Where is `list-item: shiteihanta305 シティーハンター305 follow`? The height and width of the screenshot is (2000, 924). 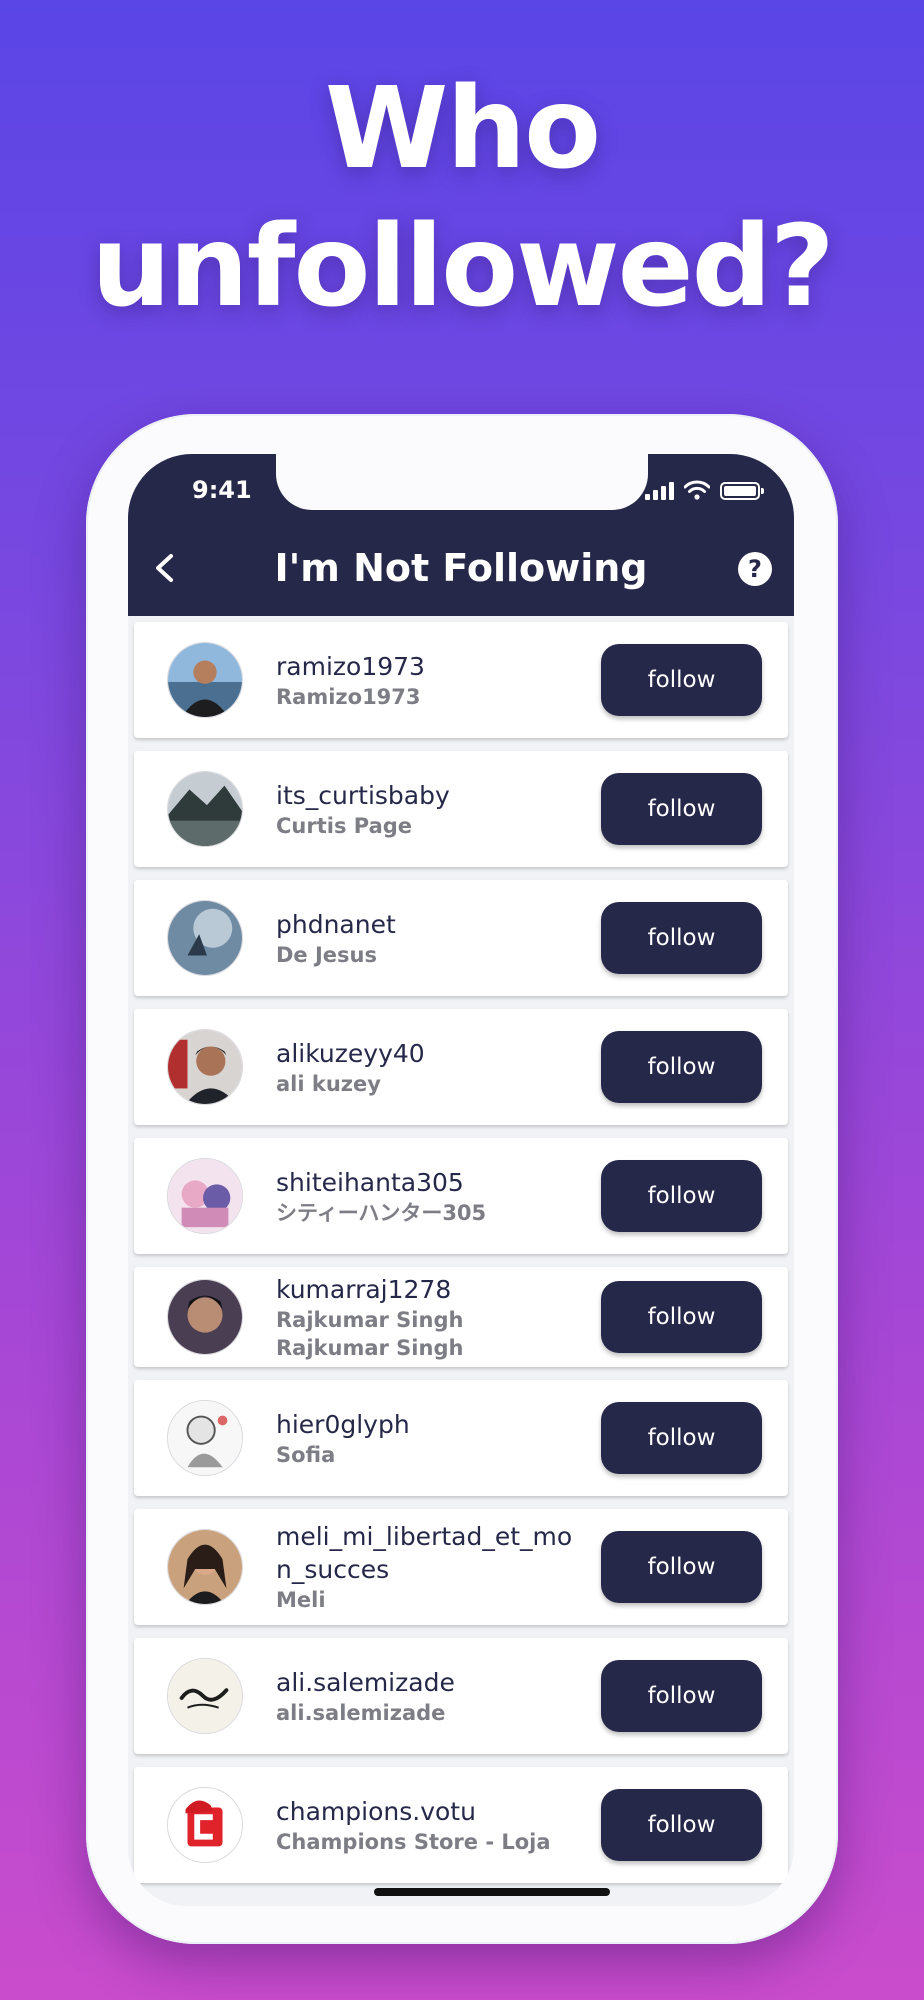
list-item: shiteihanta305 シティーハンター305 follow is located at coordinates (461, 1196).